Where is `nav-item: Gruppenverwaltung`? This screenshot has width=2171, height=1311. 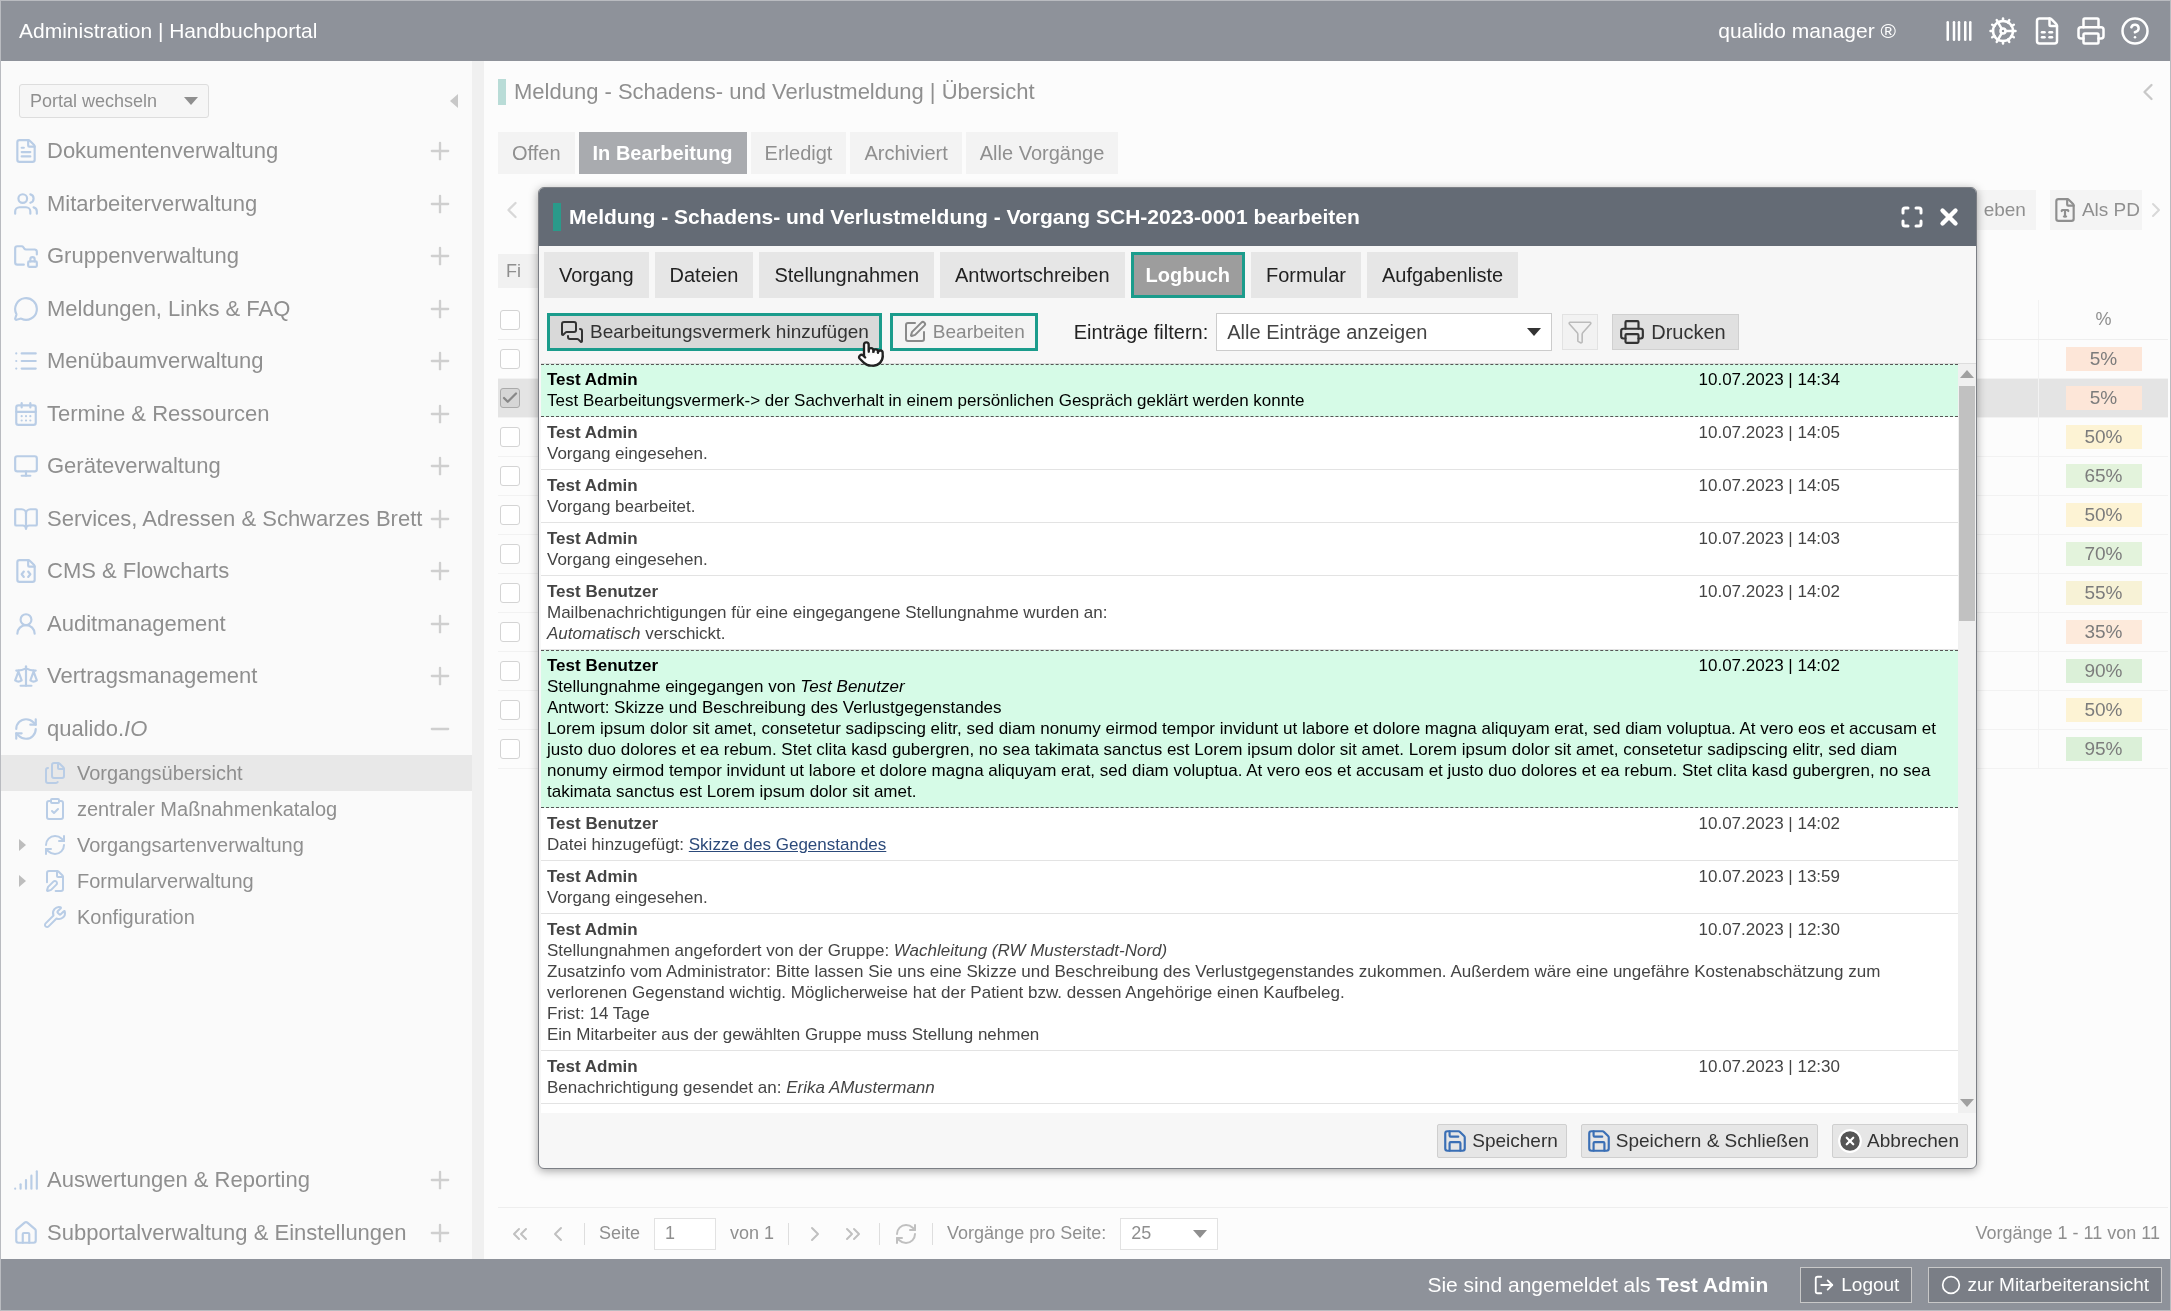
nav-item: Gruppenverwaltung is located at coordinates (143, 256).